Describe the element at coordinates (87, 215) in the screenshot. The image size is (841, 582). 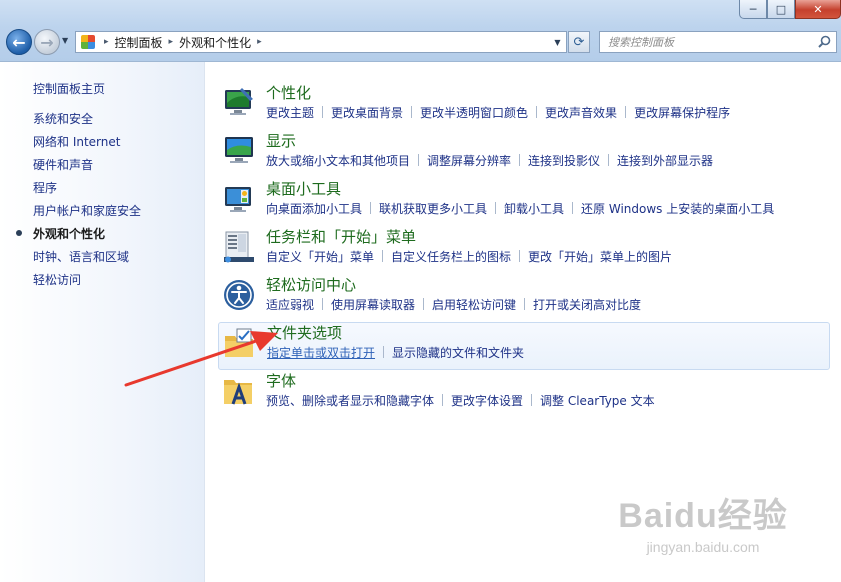
I see `sidebar-item-user-accounts: 用户帐户和家庭安全` at that location.